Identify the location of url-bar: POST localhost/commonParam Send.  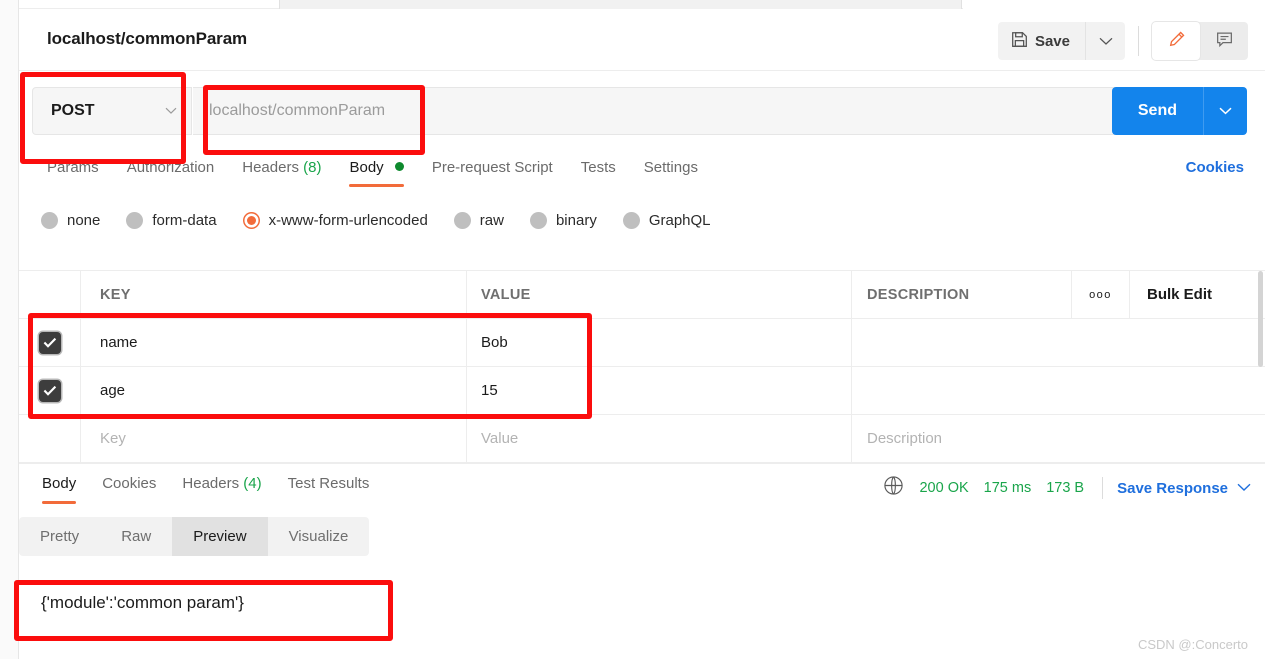
(642, 110).